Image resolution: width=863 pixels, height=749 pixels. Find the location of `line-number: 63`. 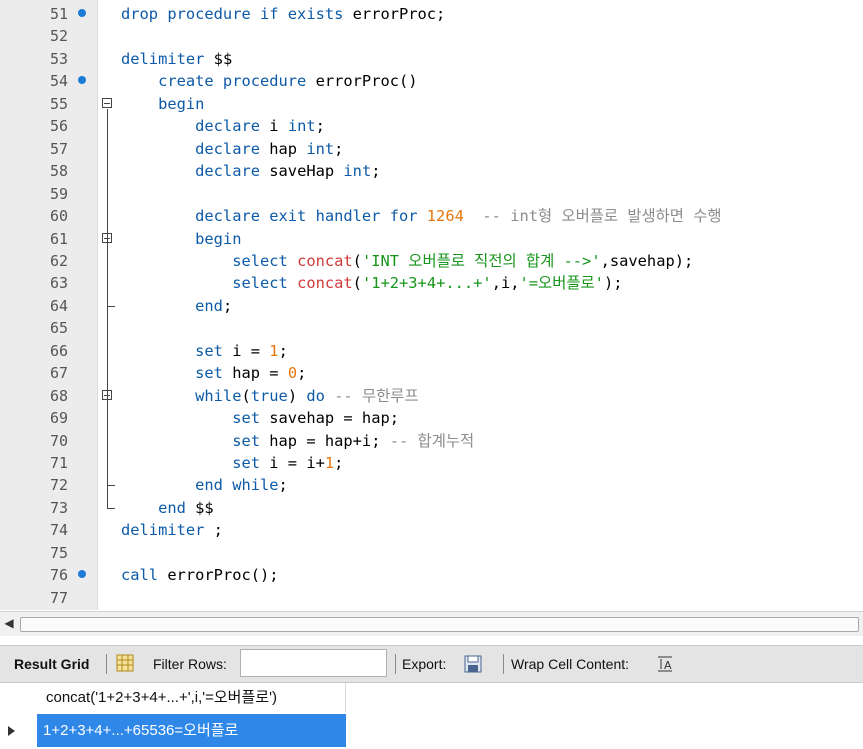

line-number: 63 is located at coordinates (58, 283).